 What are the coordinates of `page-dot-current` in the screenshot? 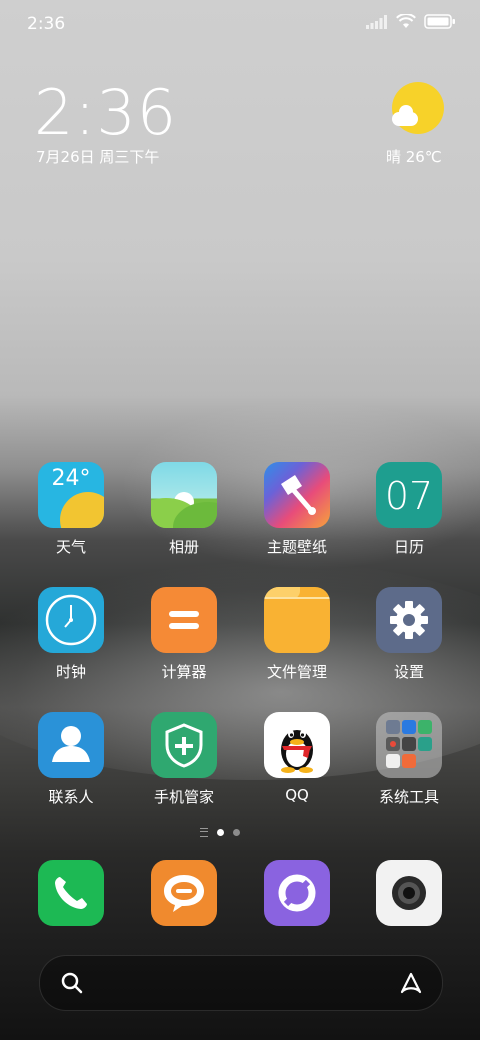 It's located at (220, 832).